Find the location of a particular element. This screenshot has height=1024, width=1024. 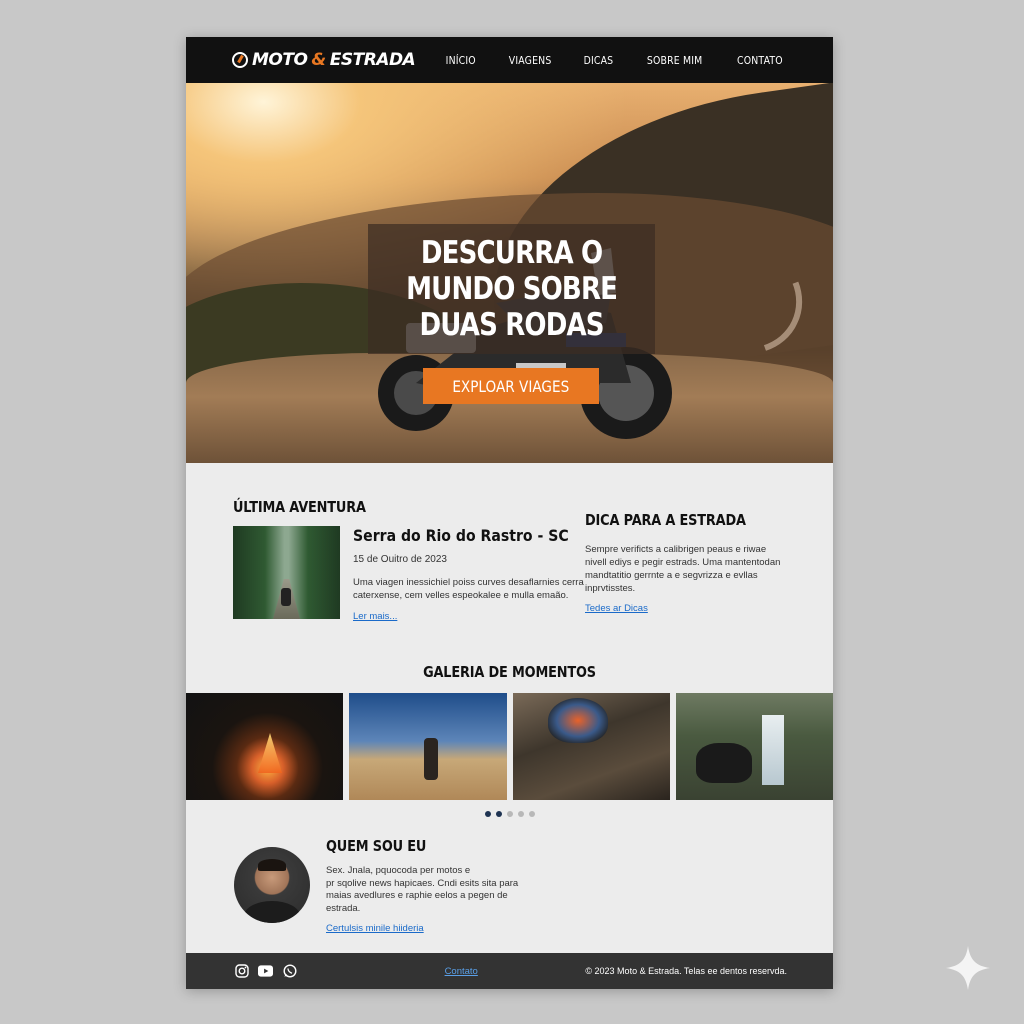

youtube-icon is located at coordinates (265, 971).